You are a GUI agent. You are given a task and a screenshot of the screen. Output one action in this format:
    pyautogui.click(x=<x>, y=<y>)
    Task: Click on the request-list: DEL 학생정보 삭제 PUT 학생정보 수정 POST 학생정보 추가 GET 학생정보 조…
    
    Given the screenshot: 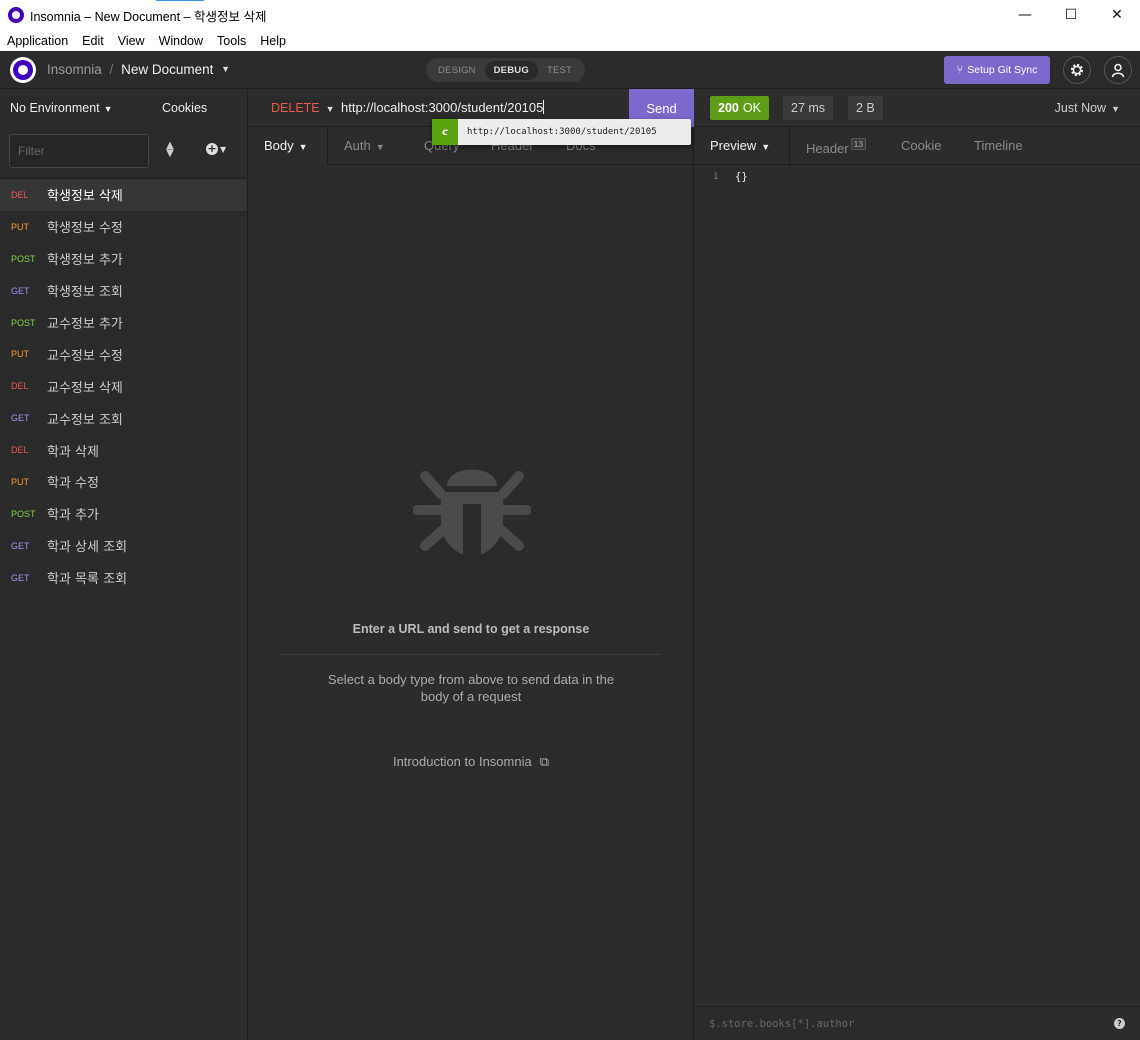 What is the action you would take?
    pyautogui.click(x=123, y=386)
    